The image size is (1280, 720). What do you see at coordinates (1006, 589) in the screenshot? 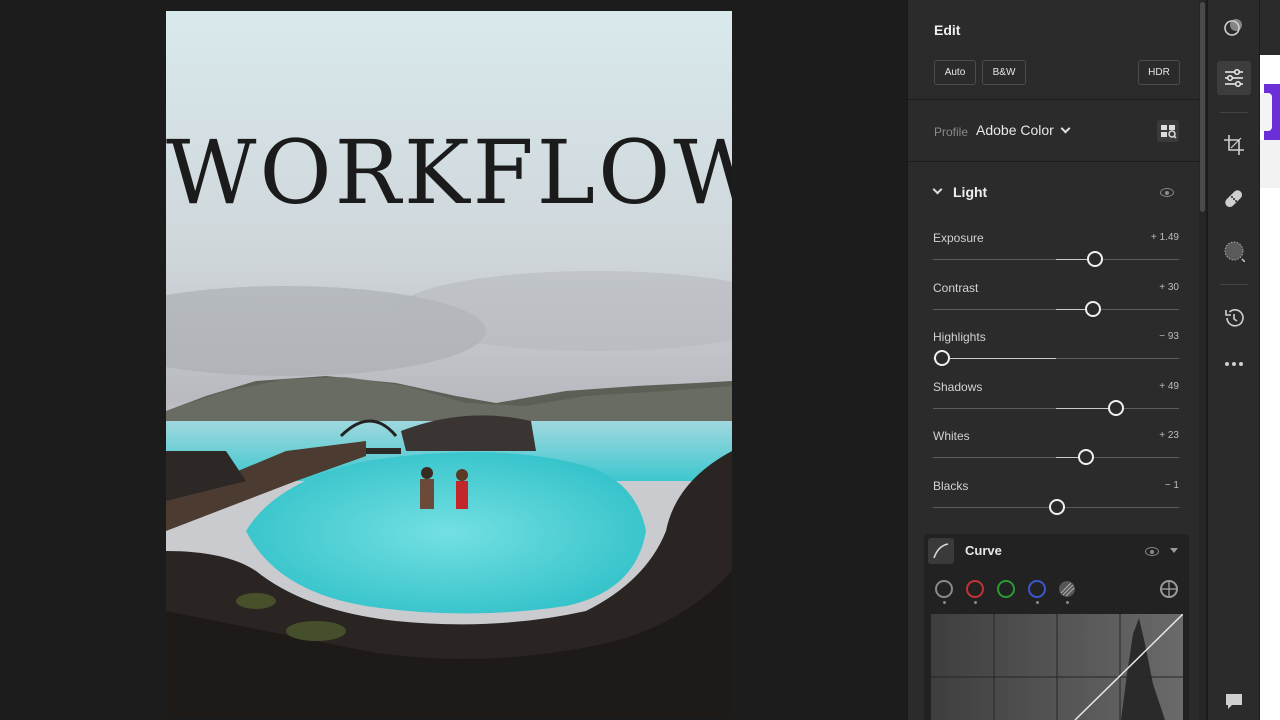
I see `green-channel-icon` at bounding box center [1006, 589].